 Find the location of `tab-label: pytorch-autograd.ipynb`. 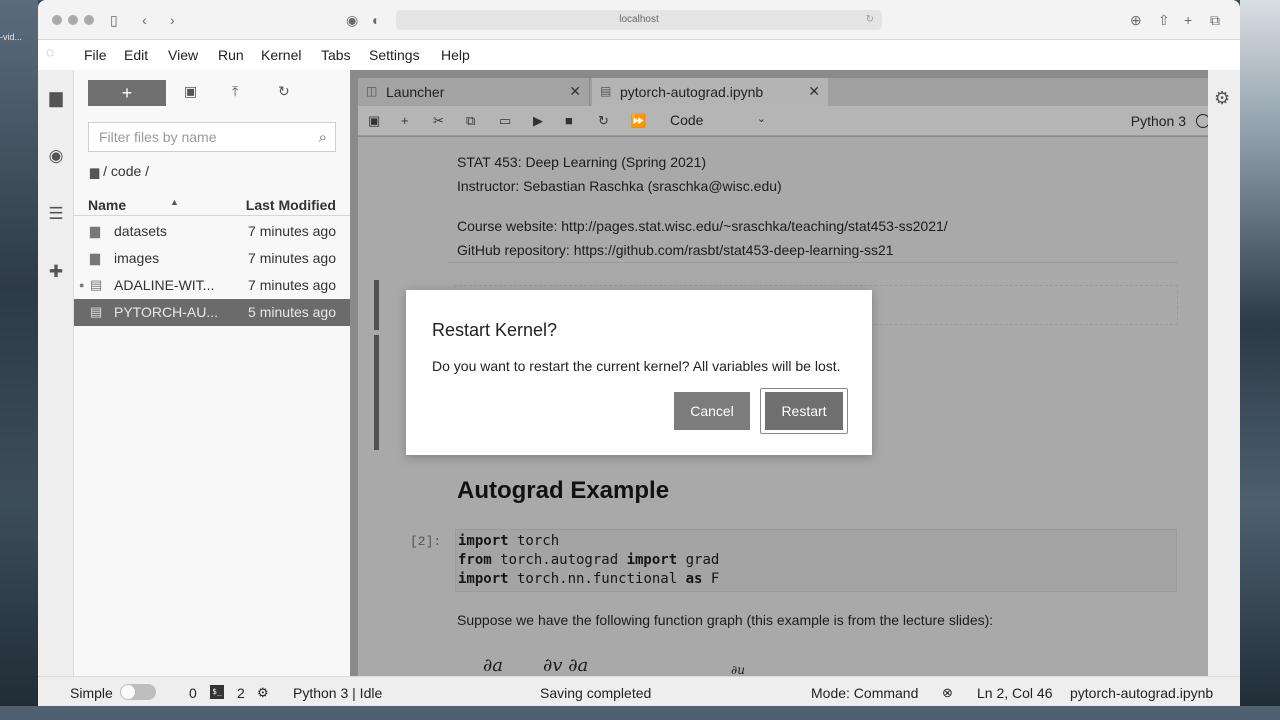

tab-label: pytorch-autograd.ipynb is located at coordinates (692, 92).